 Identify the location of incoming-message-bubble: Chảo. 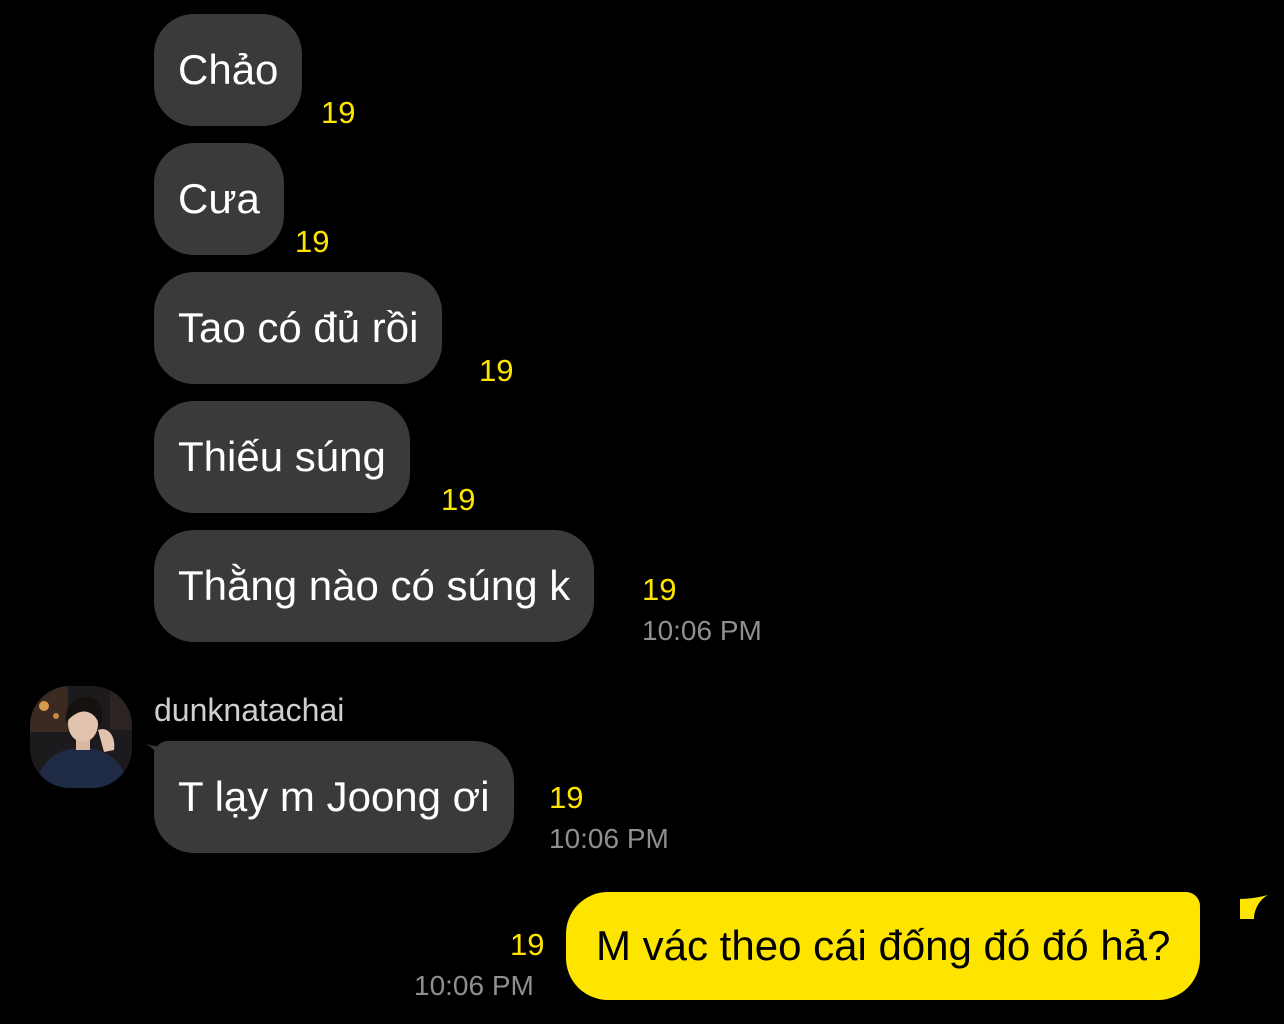
(228, 70).